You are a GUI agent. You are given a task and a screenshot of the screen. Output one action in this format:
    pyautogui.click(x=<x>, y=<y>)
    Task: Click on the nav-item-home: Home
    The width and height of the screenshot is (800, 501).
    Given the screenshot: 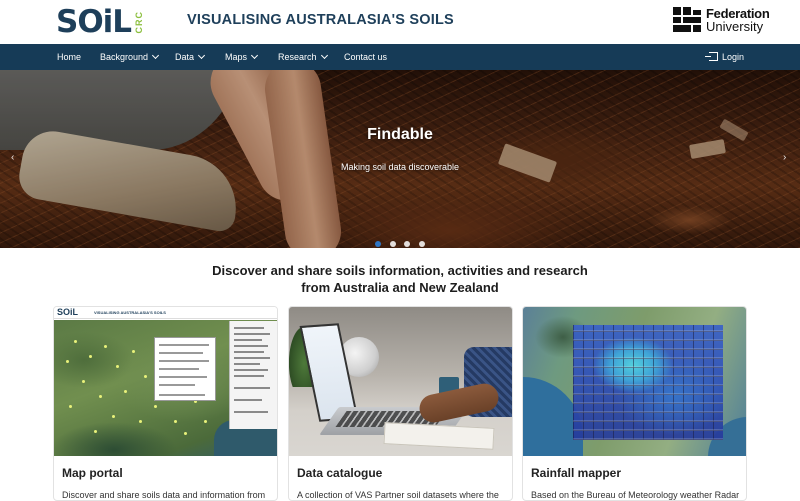 What is the action you would take?
    pyautogui.click(x=69, y=57)
    